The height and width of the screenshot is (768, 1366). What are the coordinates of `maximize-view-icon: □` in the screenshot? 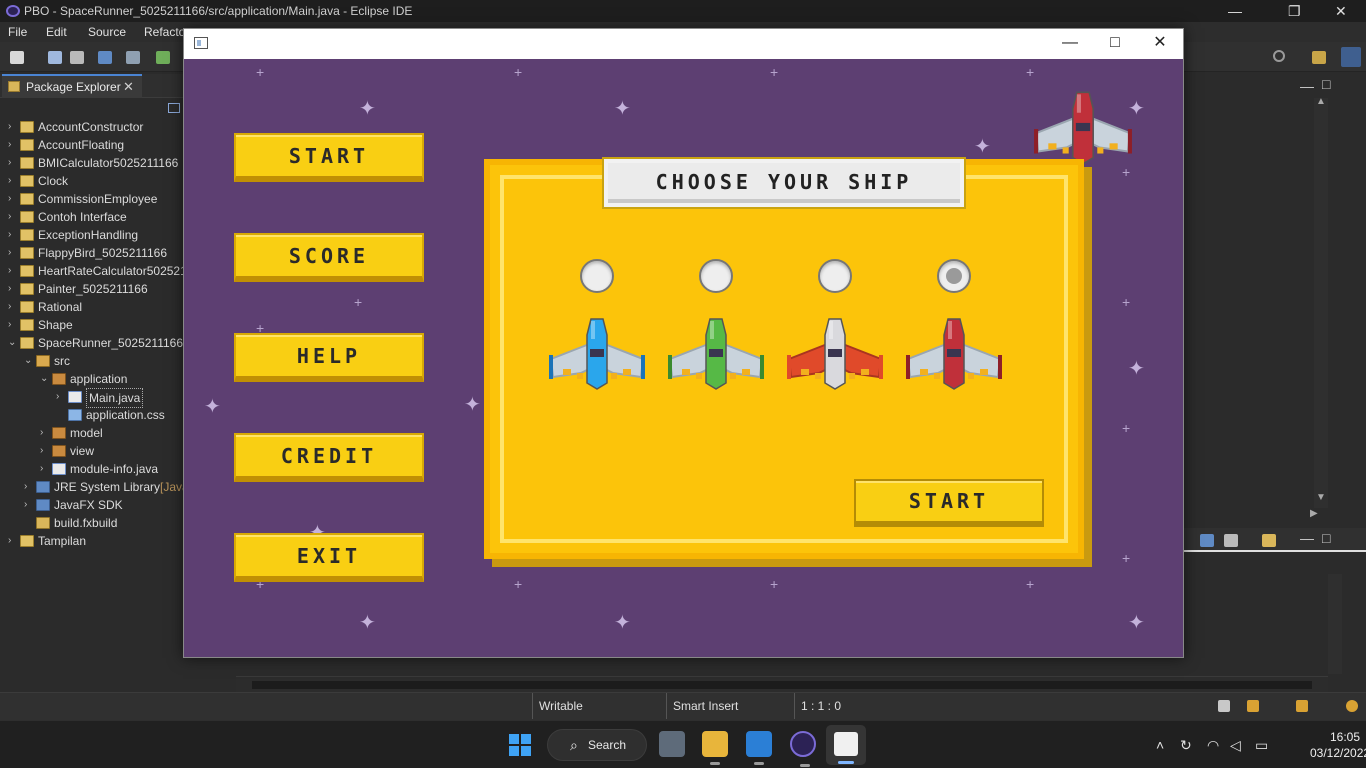 It's located at (1326, 84).